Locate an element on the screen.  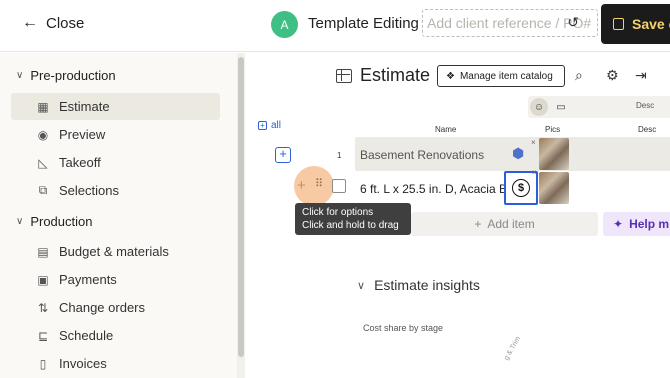
sidebar-item-label: Payments is located at coordinates (88, 279).